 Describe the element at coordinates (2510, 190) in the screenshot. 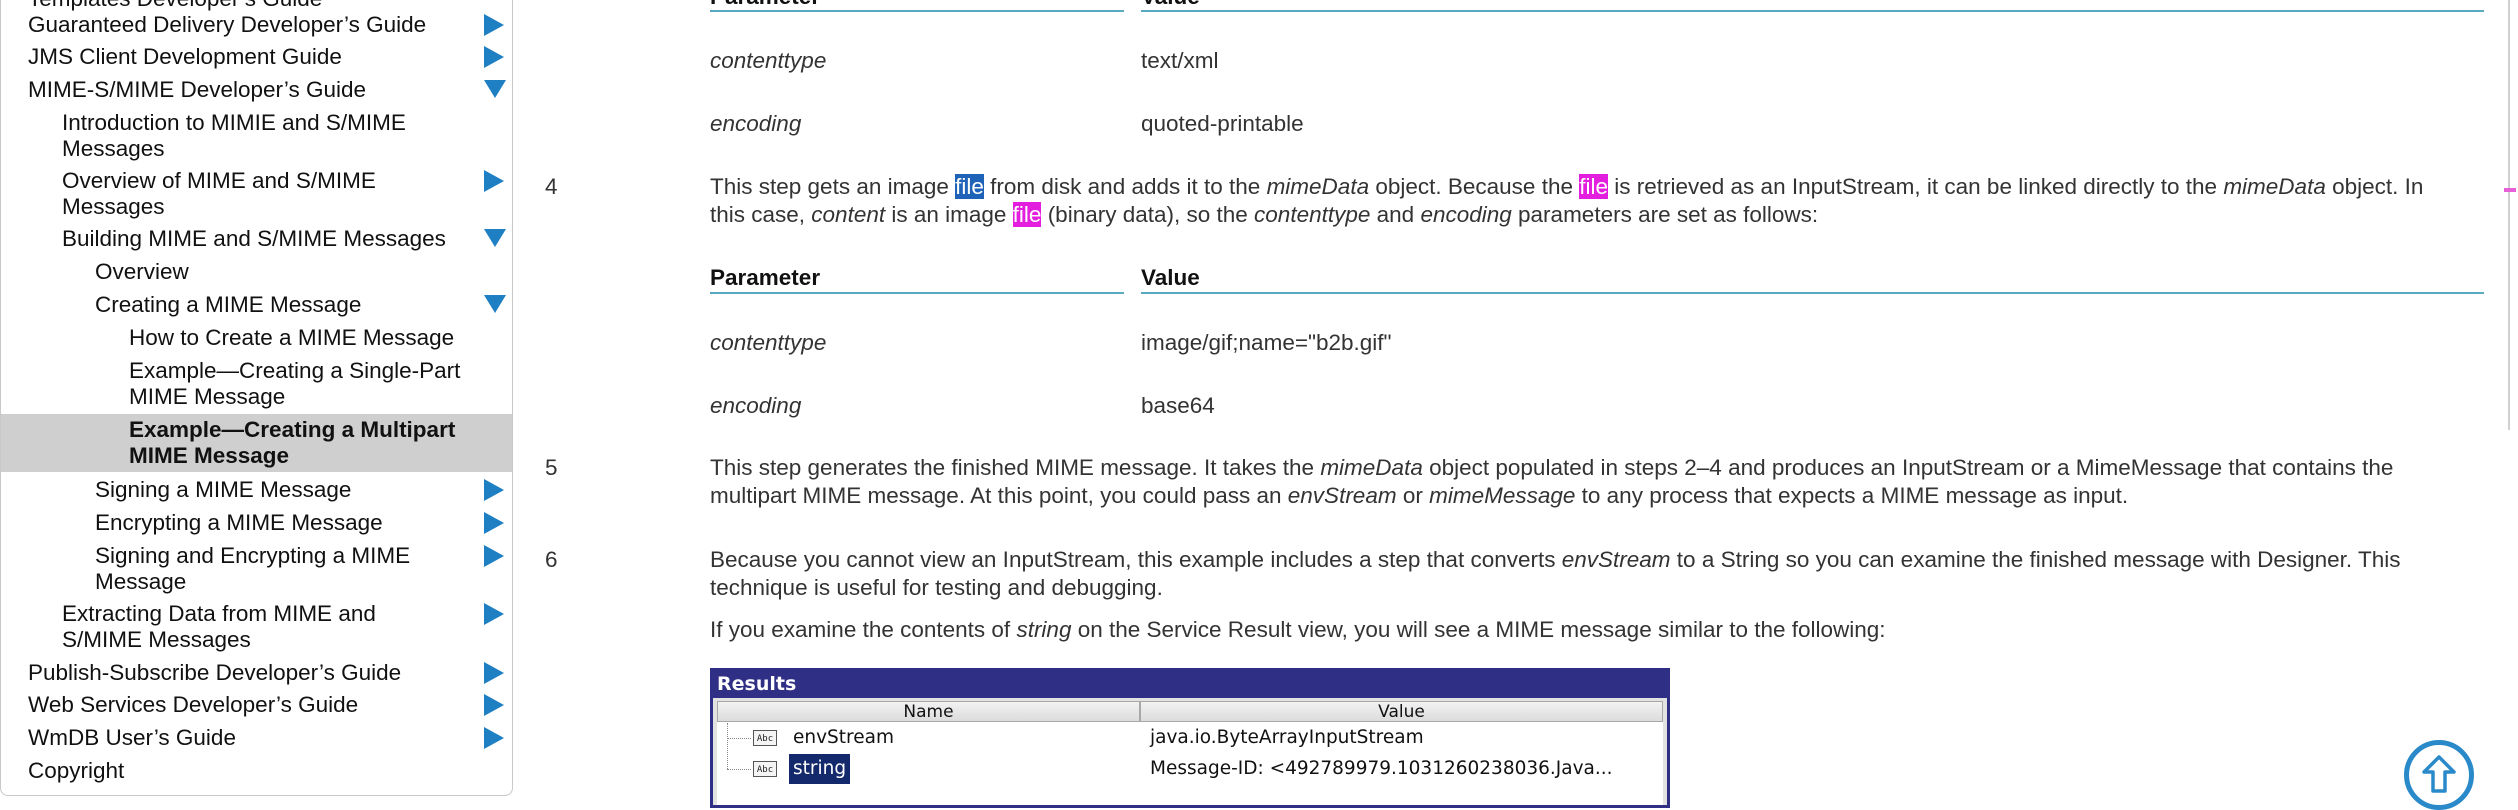

I see `search-match-marker` at that location.